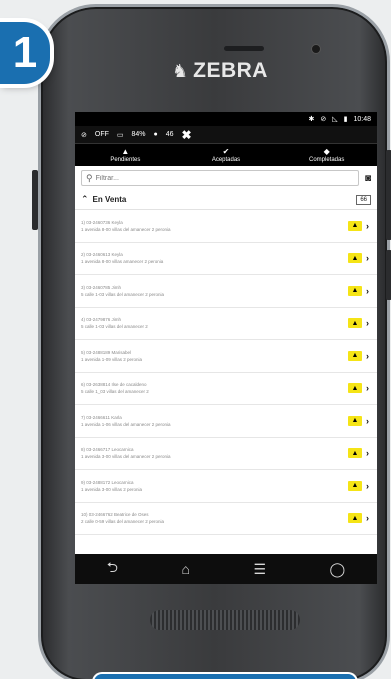 The width and height of the screenshot is (391, 679). I want to click on tab-label: Completadas, so click(327, 159).